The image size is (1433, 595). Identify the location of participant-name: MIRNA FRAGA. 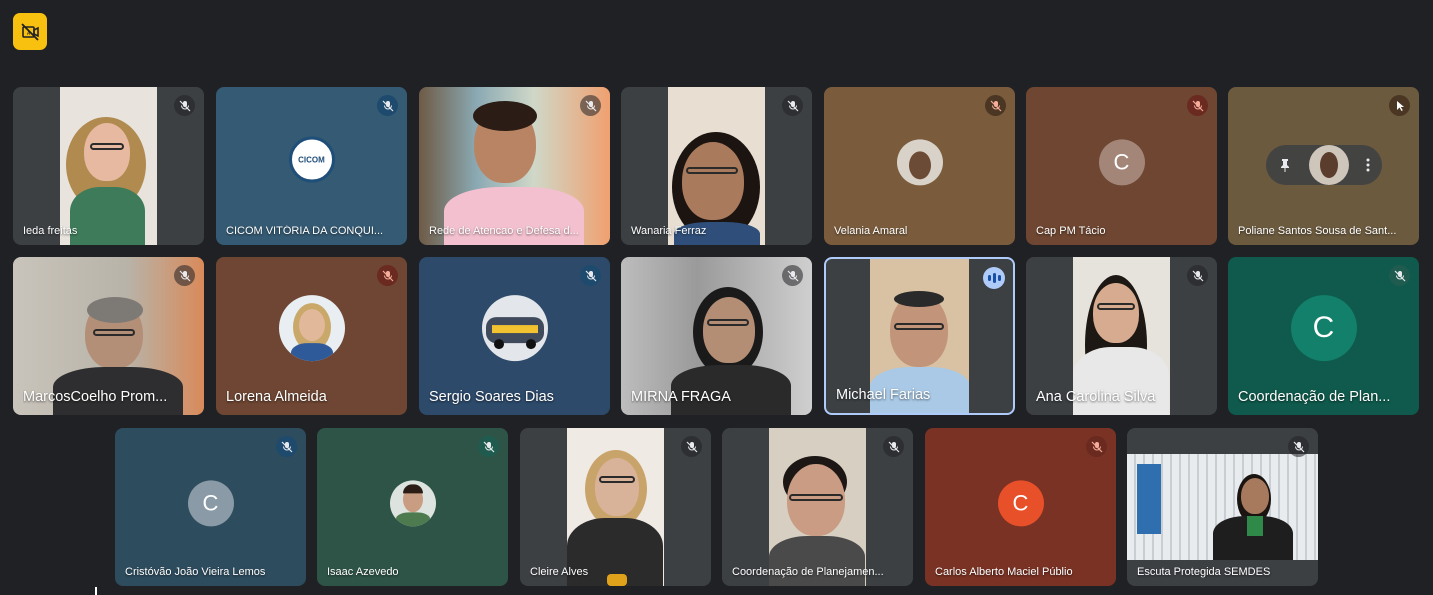
(681, 397).